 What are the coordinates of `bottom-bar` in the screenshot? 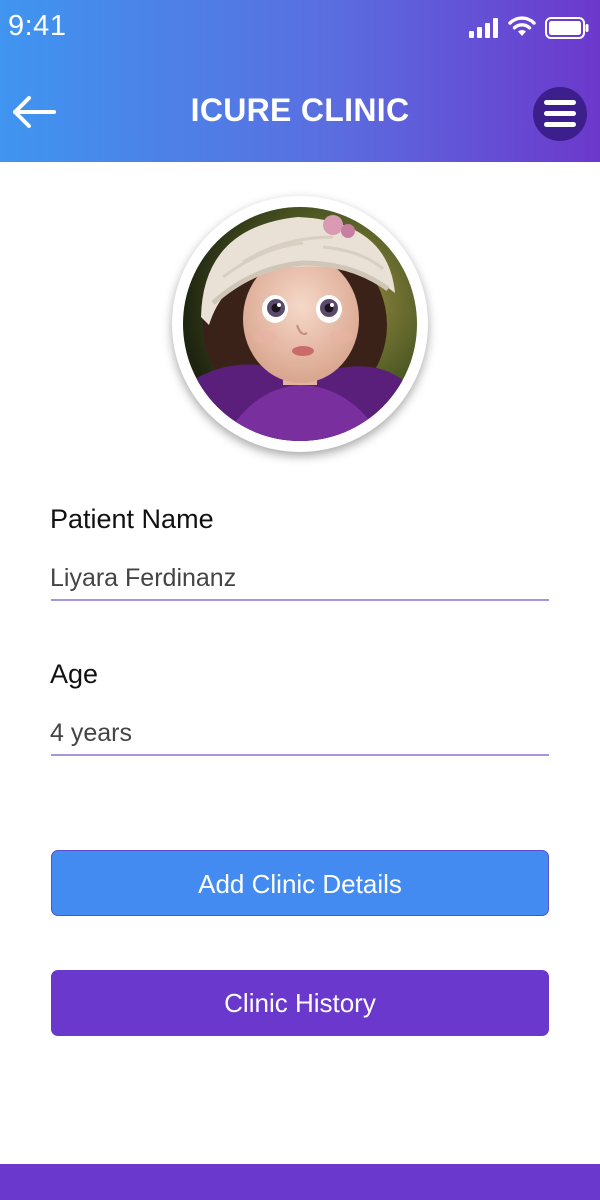 It's located at (300, 1182).